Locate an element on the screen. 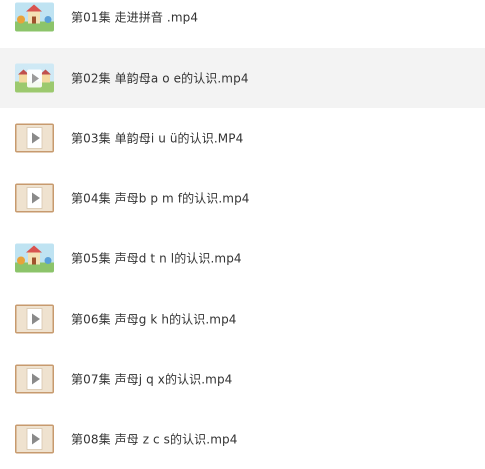 This screenshot has width=485, height=469. file-row: 第07集 声母j q x的认识.mp4 is located at coordinates (242, 379).